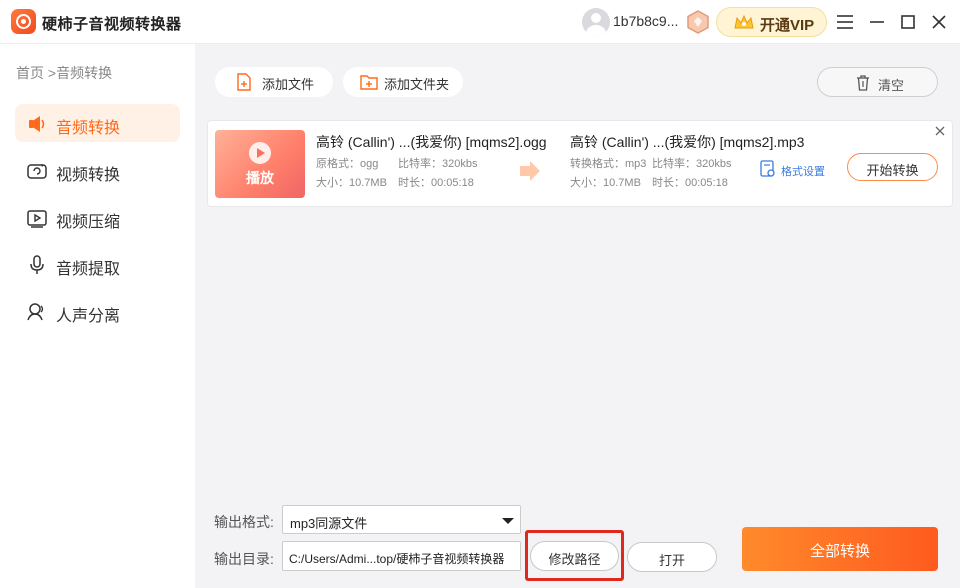 Image resolution: width=960 pixels, height=588 pixels. I want to click on sidebar-item-label: 视频压缩, so click(88, 222).